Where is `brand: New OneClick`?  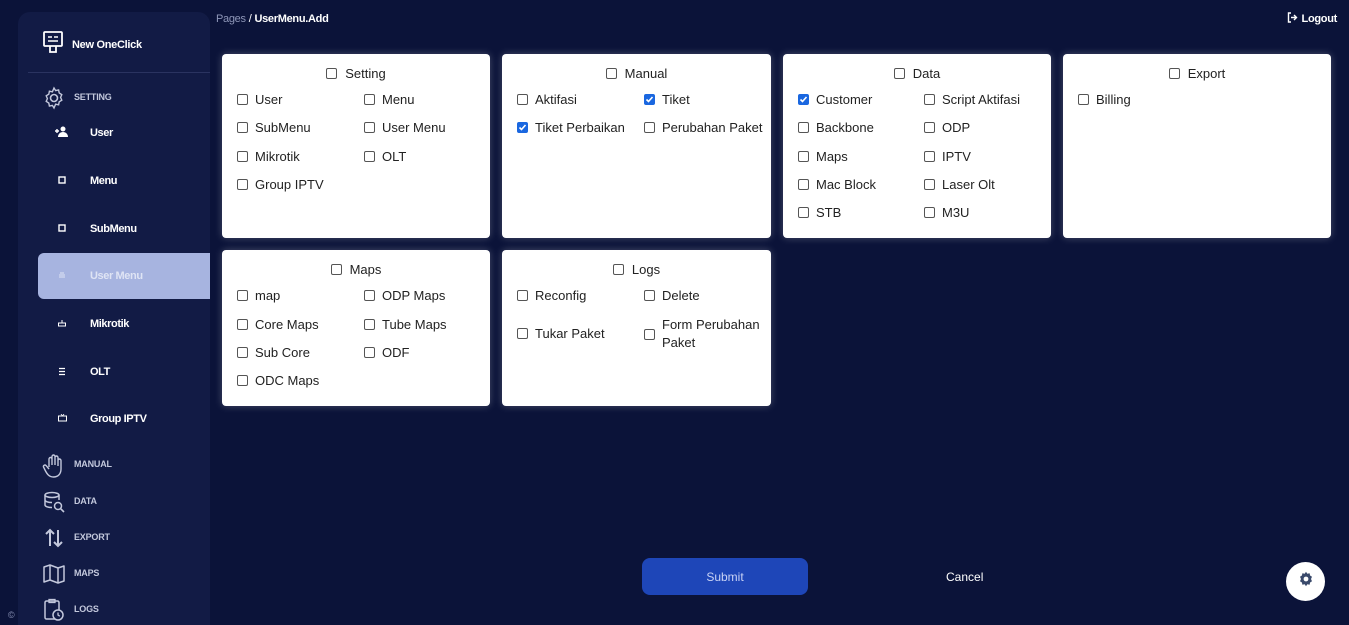
brand: New OneClick is located at coordinates (92, 44).